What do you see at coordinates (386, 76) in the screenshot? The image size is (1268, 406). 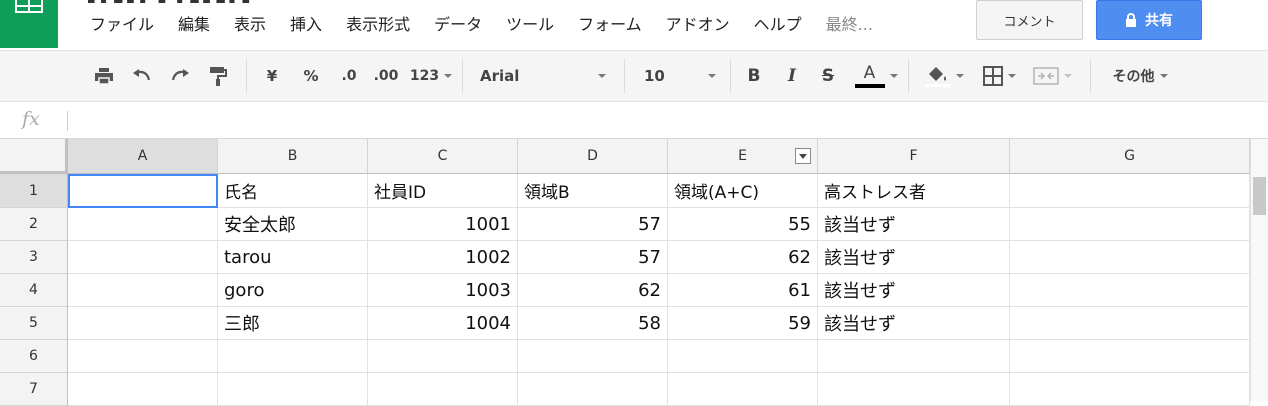 I see `increase-decimal-button: .00` at bounding box center [386, 76].